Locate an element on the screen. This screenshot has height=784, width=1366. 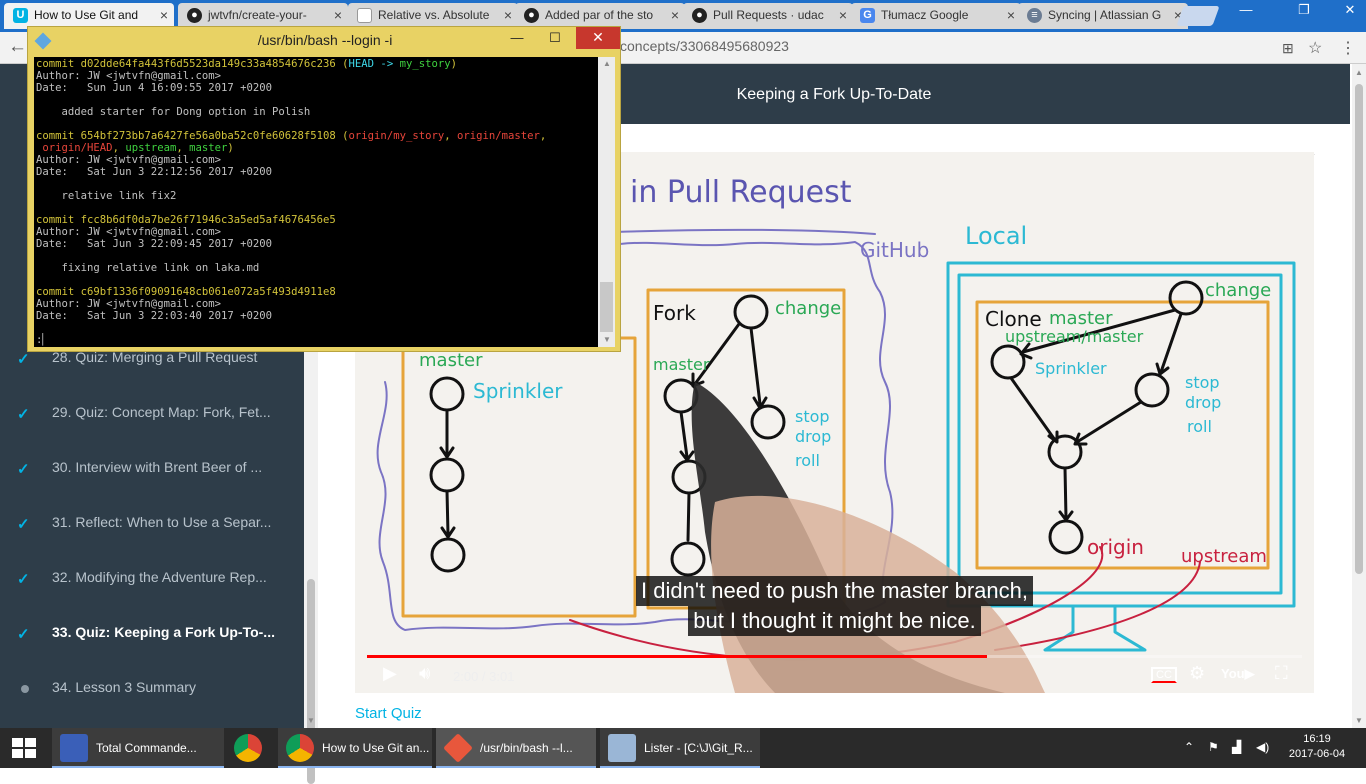
tab-atlassian: ≡ Syncing | Atlassian G × is located at coordinates (1103, 16).